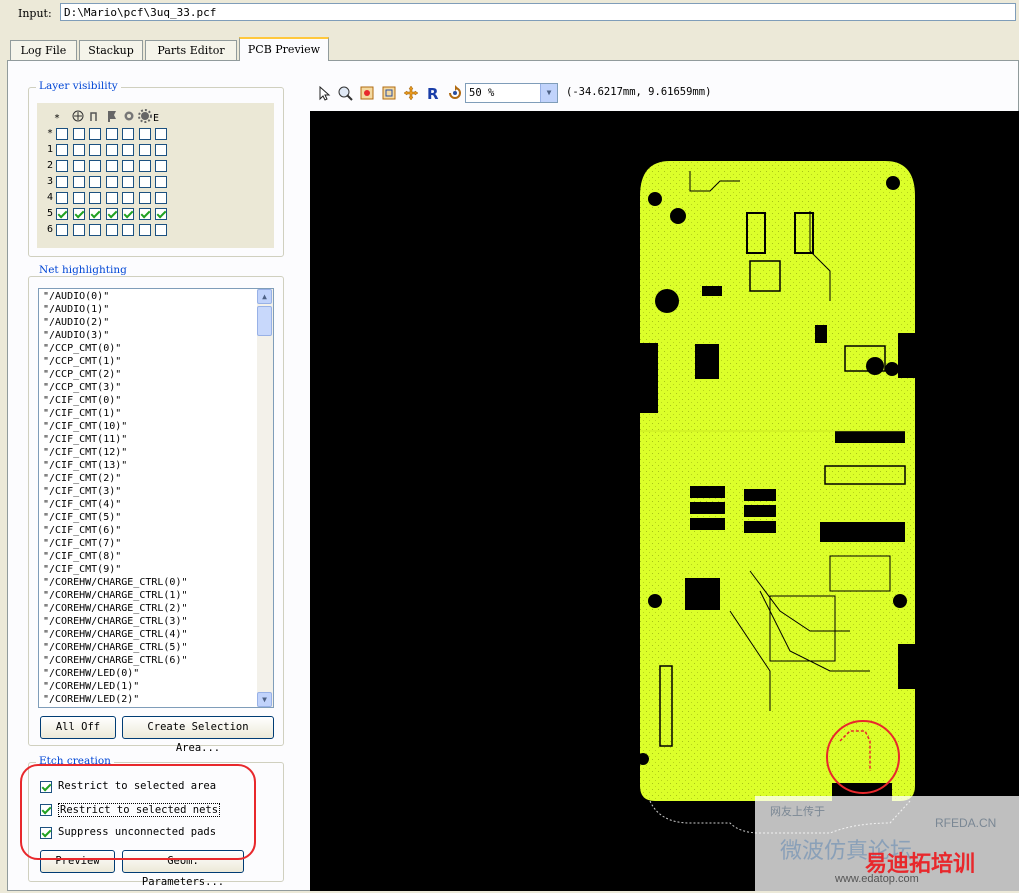  What do you see at coordinates (111, 50) in the screenshot?
I see `tab-stackup: Stackup` at bounding box center [111, 50].